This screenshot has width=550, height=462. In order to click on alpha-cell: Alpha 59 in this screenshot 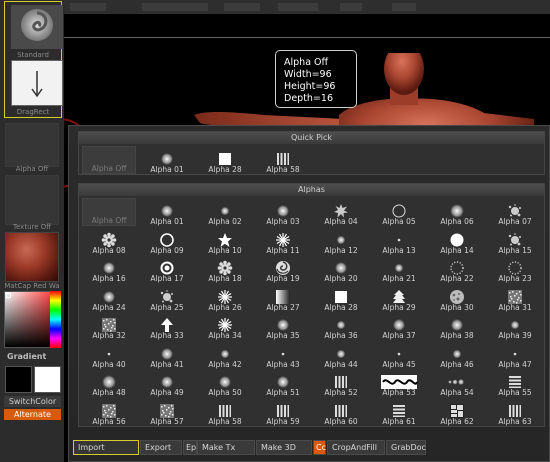, I will do `click(283, 412)`.